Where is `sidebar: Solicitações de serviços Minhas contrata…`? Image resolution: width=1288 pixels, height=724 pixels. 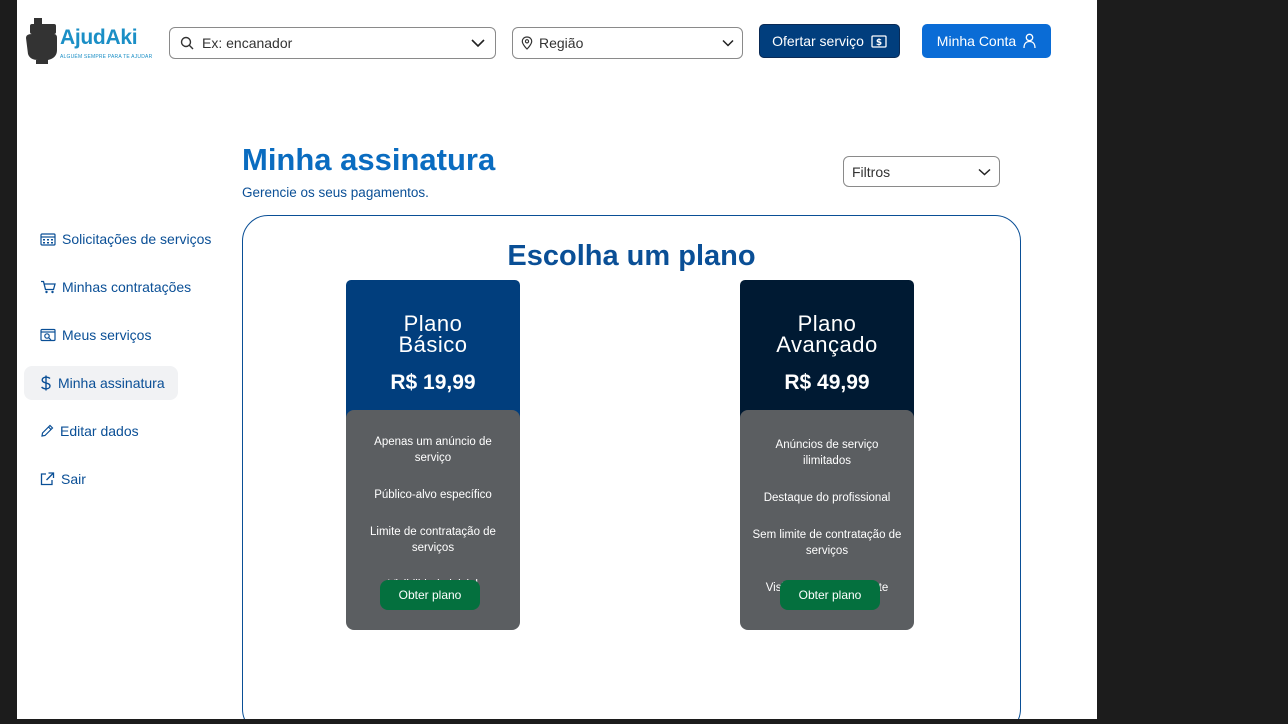
sidebar: Solicitações de serviços Minhas contrata… is located at coordinates (119, 366).